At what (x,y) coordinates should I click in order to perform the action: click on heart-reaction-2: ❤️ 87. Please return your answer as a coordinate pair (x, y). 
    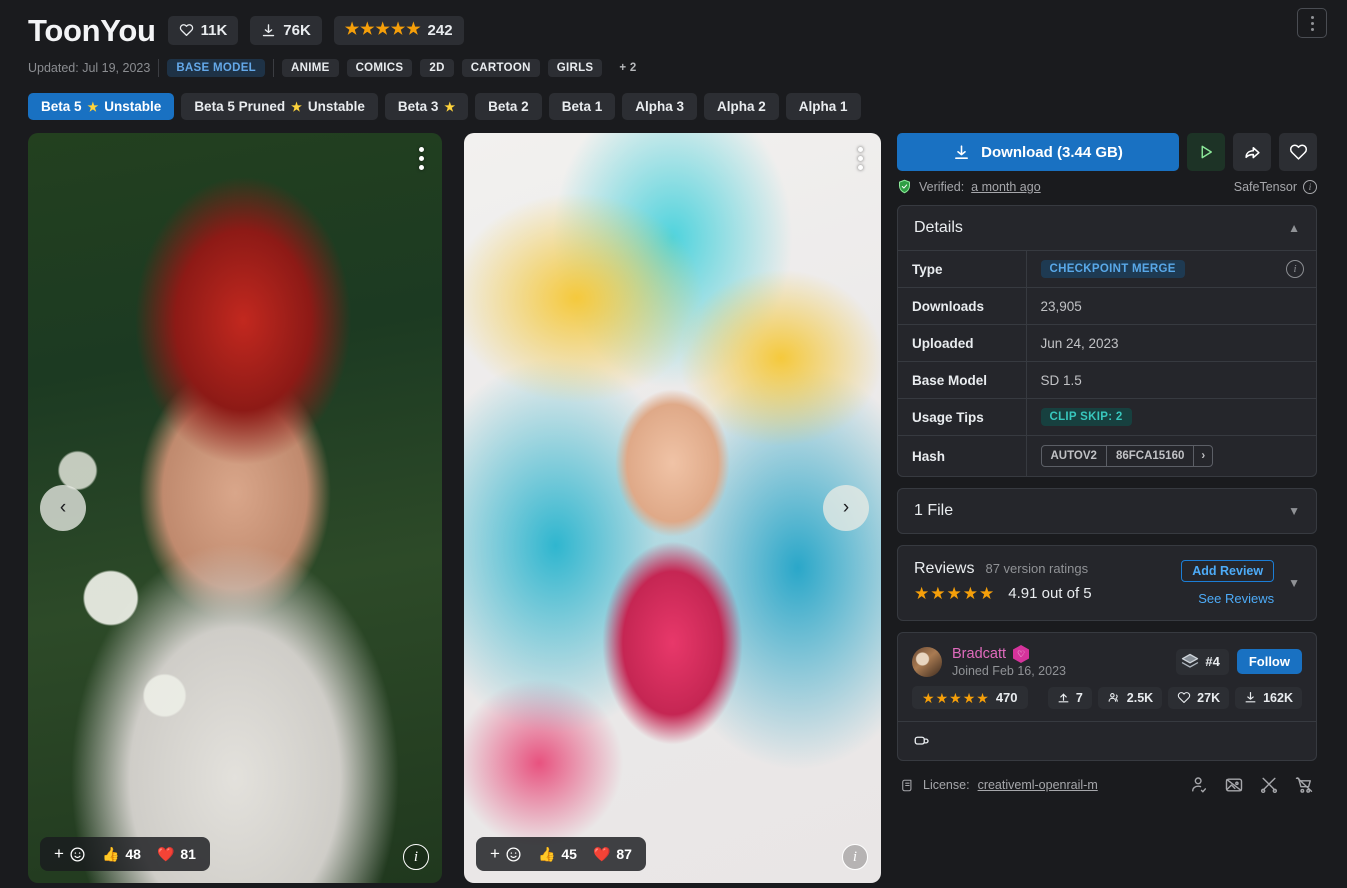
    Looking at the image, I should click on (612, 854).